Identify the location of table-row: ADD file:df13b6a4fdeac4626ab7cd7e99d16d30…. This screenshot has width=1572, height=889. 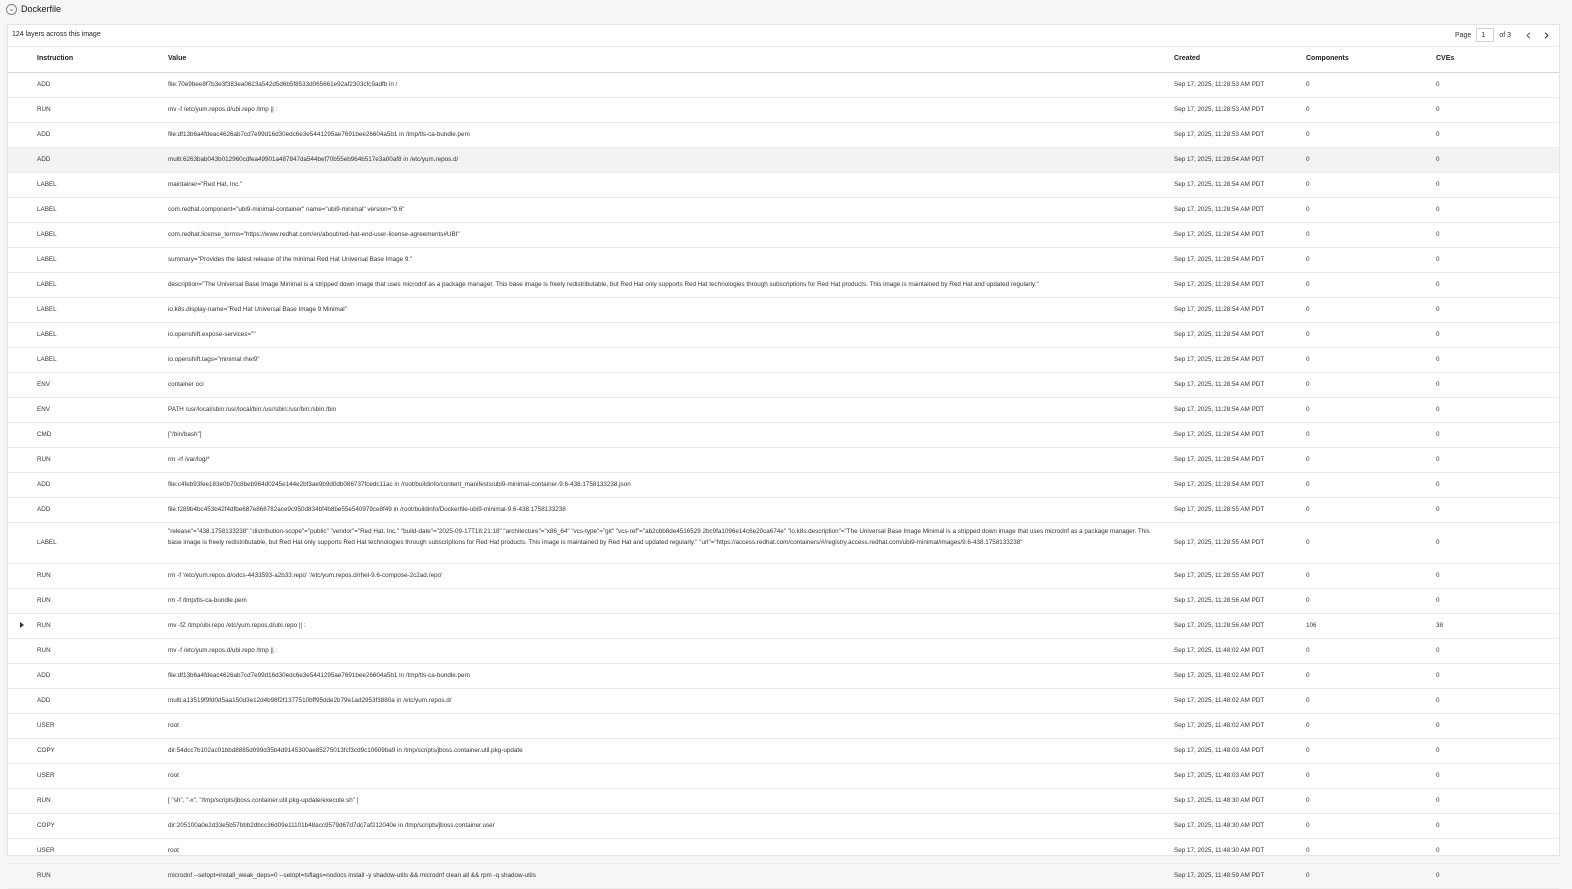
(783, 676).